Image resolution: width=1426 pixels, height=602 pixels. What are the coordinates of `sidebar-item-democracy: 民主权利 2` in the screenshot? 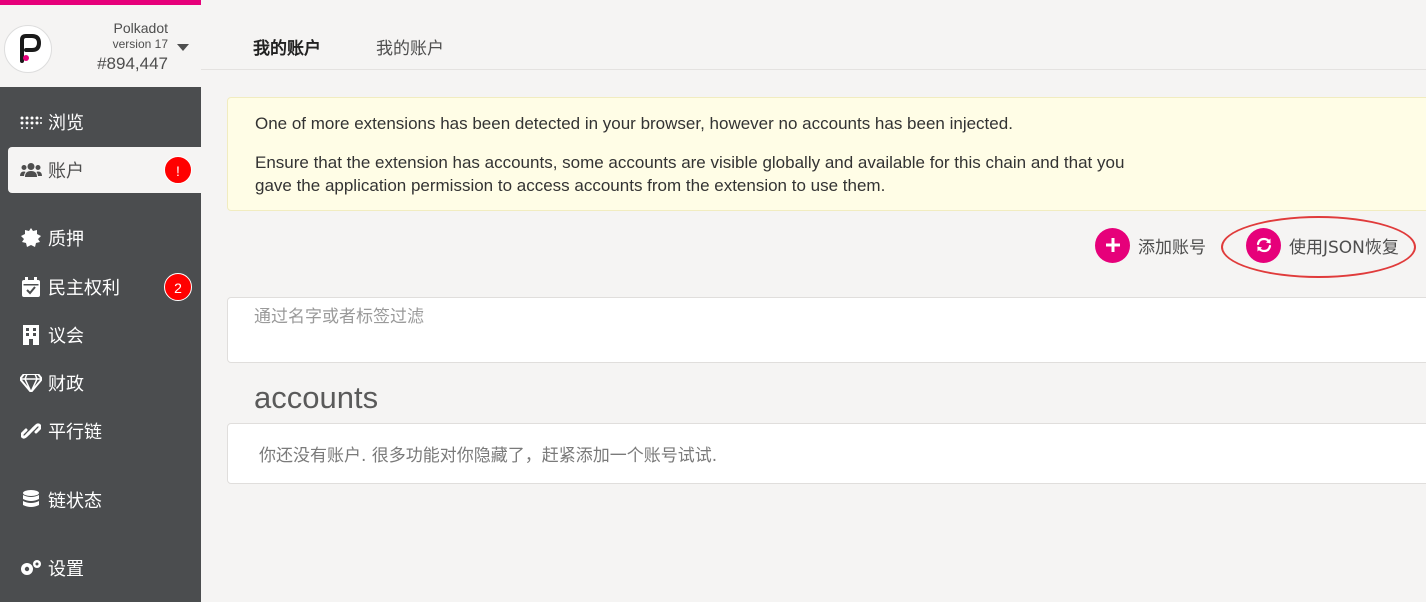 It's located at (104, 287).